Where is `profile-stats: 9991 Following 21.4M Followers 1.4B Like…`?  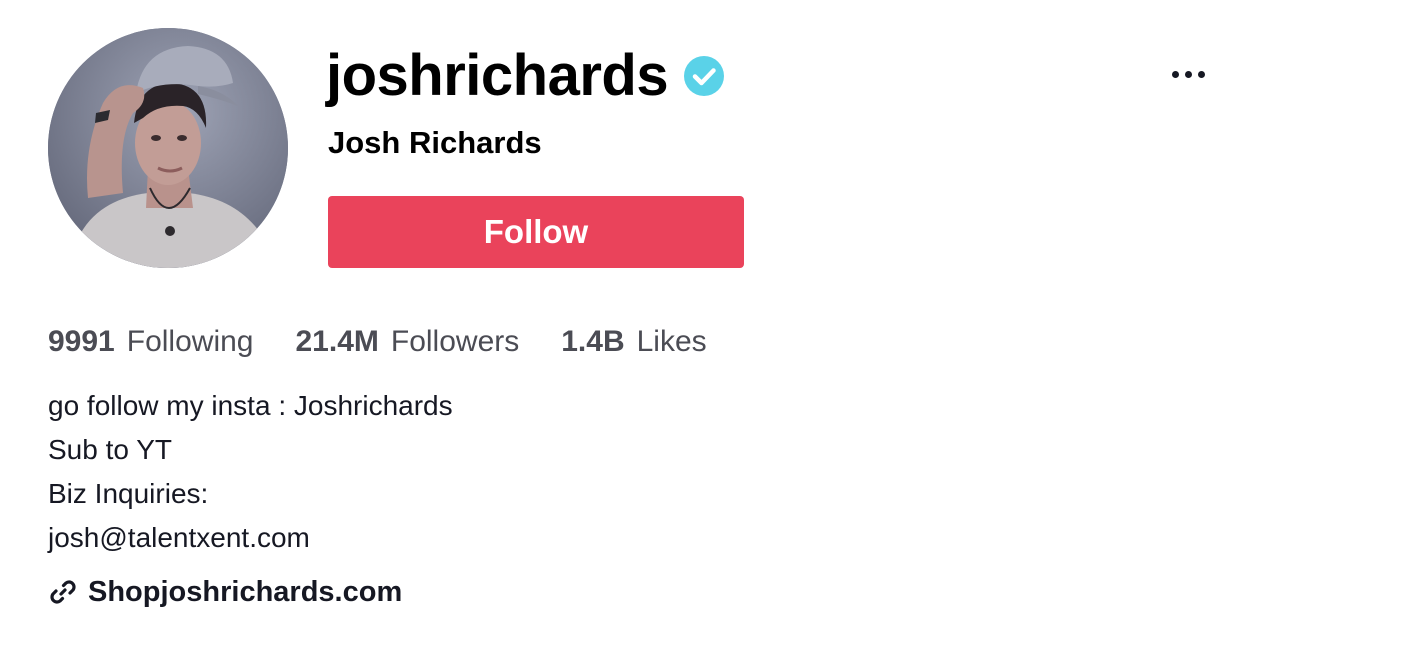
profile-stats: 9991 Following 21.4M Followers 1.4B Like… is located at coordinates (398, 342).